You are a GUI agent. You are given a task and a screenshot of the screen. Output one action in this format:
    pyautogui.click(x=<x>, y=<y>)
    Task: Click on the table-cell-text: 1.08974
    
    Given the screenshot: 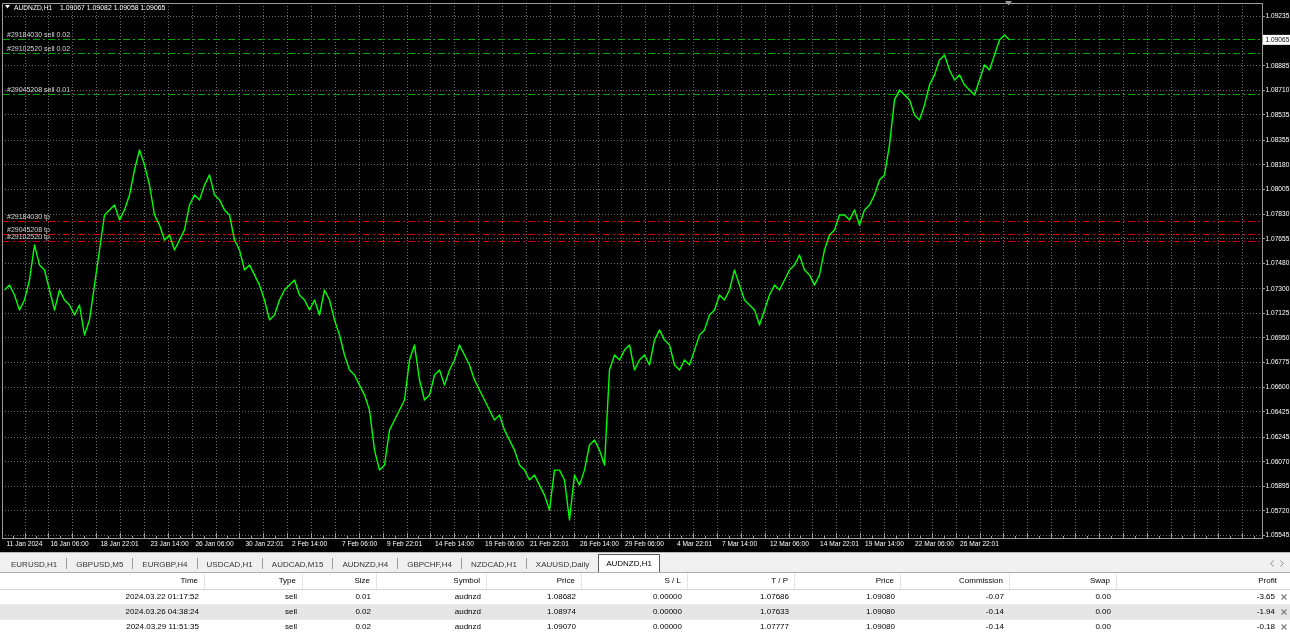 What is the action you would take?
    pyautogui.click(x=561, y=612)
    